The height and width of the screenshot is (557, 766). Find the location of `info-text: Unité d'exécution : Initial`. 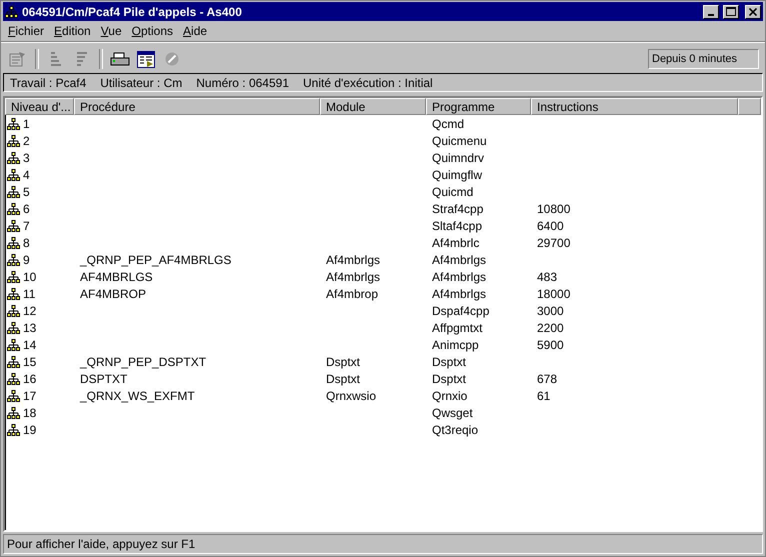

info-text: Unité d'exécution : Initial is located at coordinates (368, 83).